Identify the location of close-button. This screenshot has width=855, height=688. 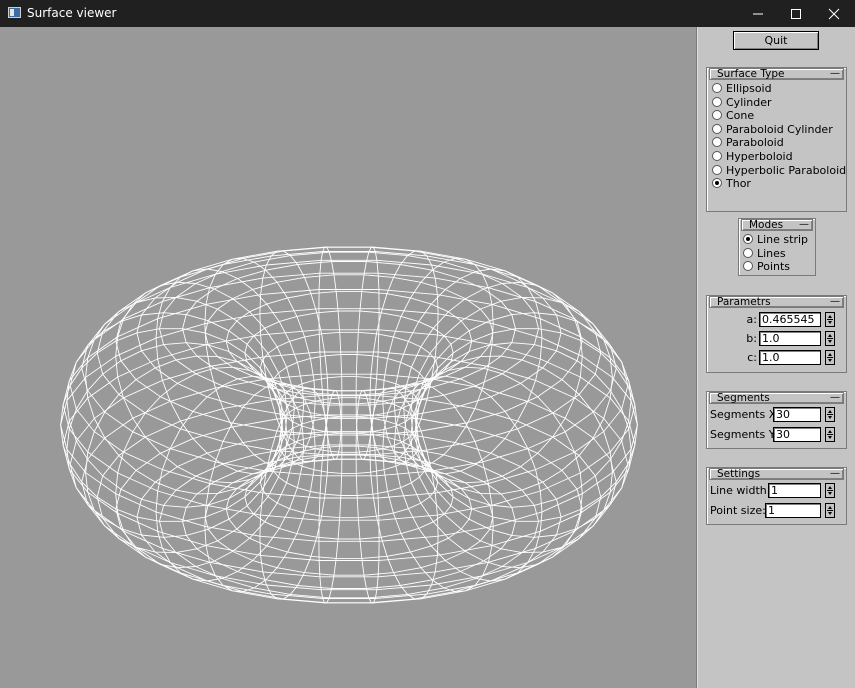
(834, 13).